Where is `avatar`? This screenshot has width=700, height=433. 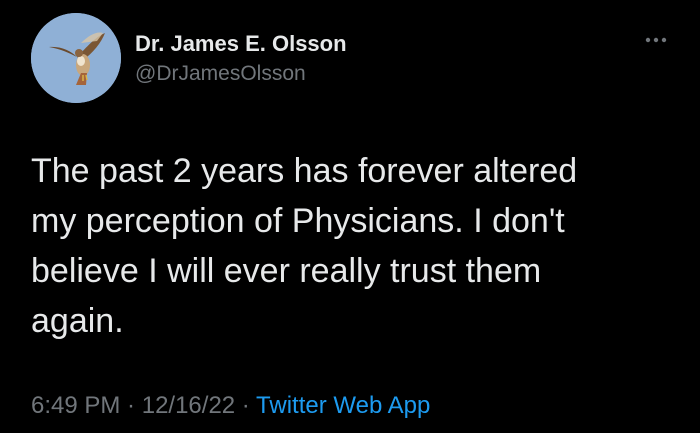
avatar is located at coordinates (76, 58).